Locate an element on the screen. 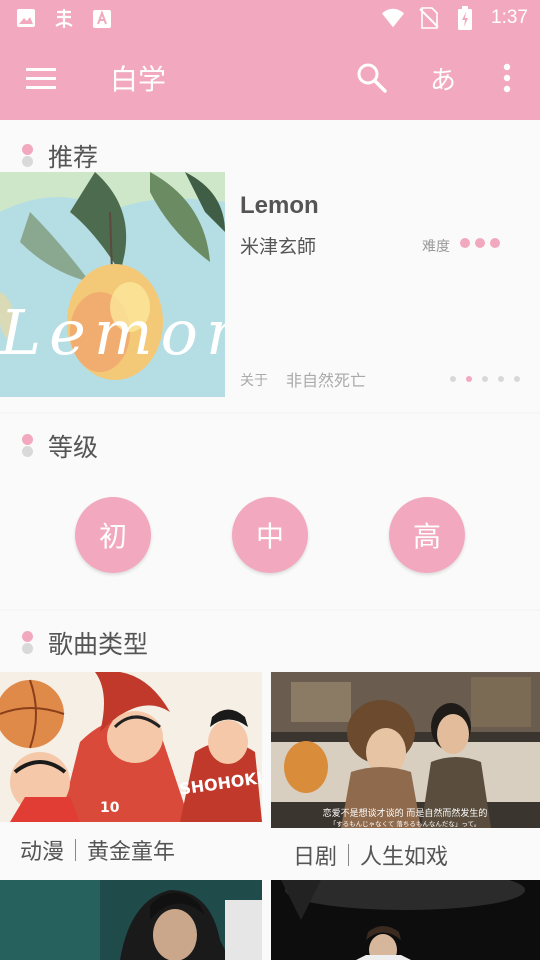 The height and width of the screenshot is (960, 540). menu-icon is located at coordinates (42, 79).